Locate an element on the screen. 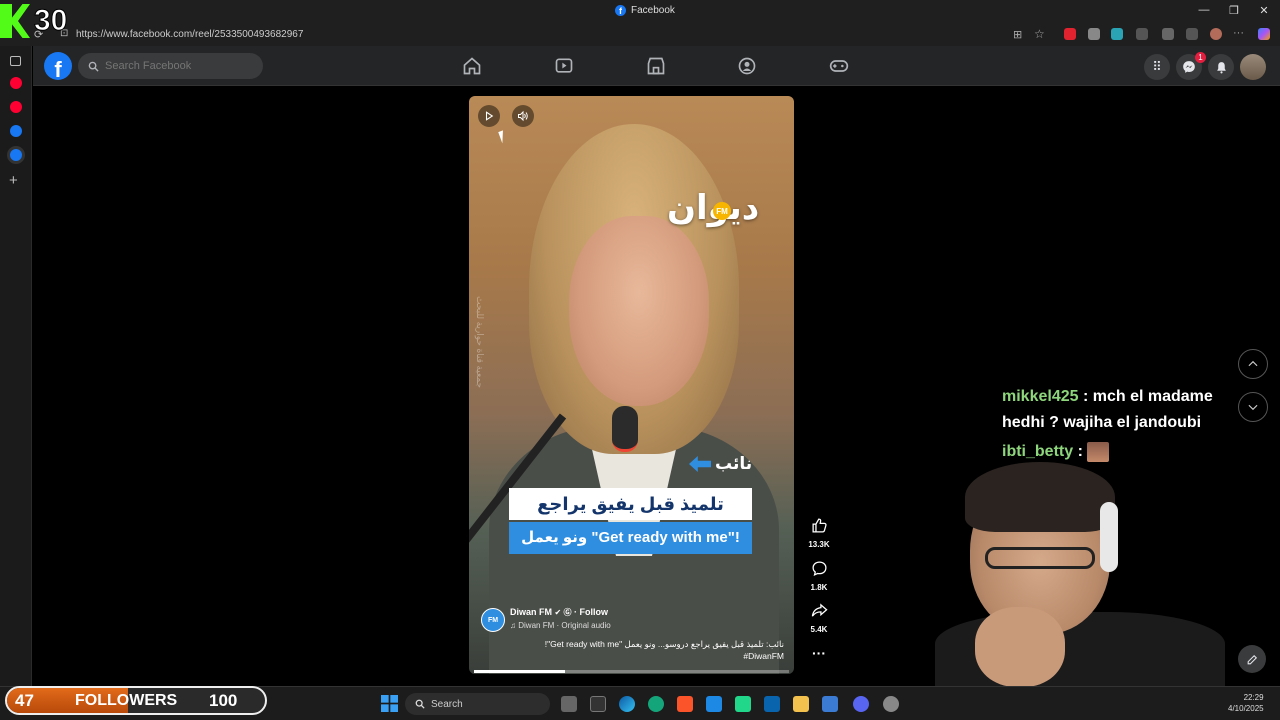 Image resolution: width=1280 pixels, height=720 pixels. share-count: 5.4K is located at coordinates (819, 629).